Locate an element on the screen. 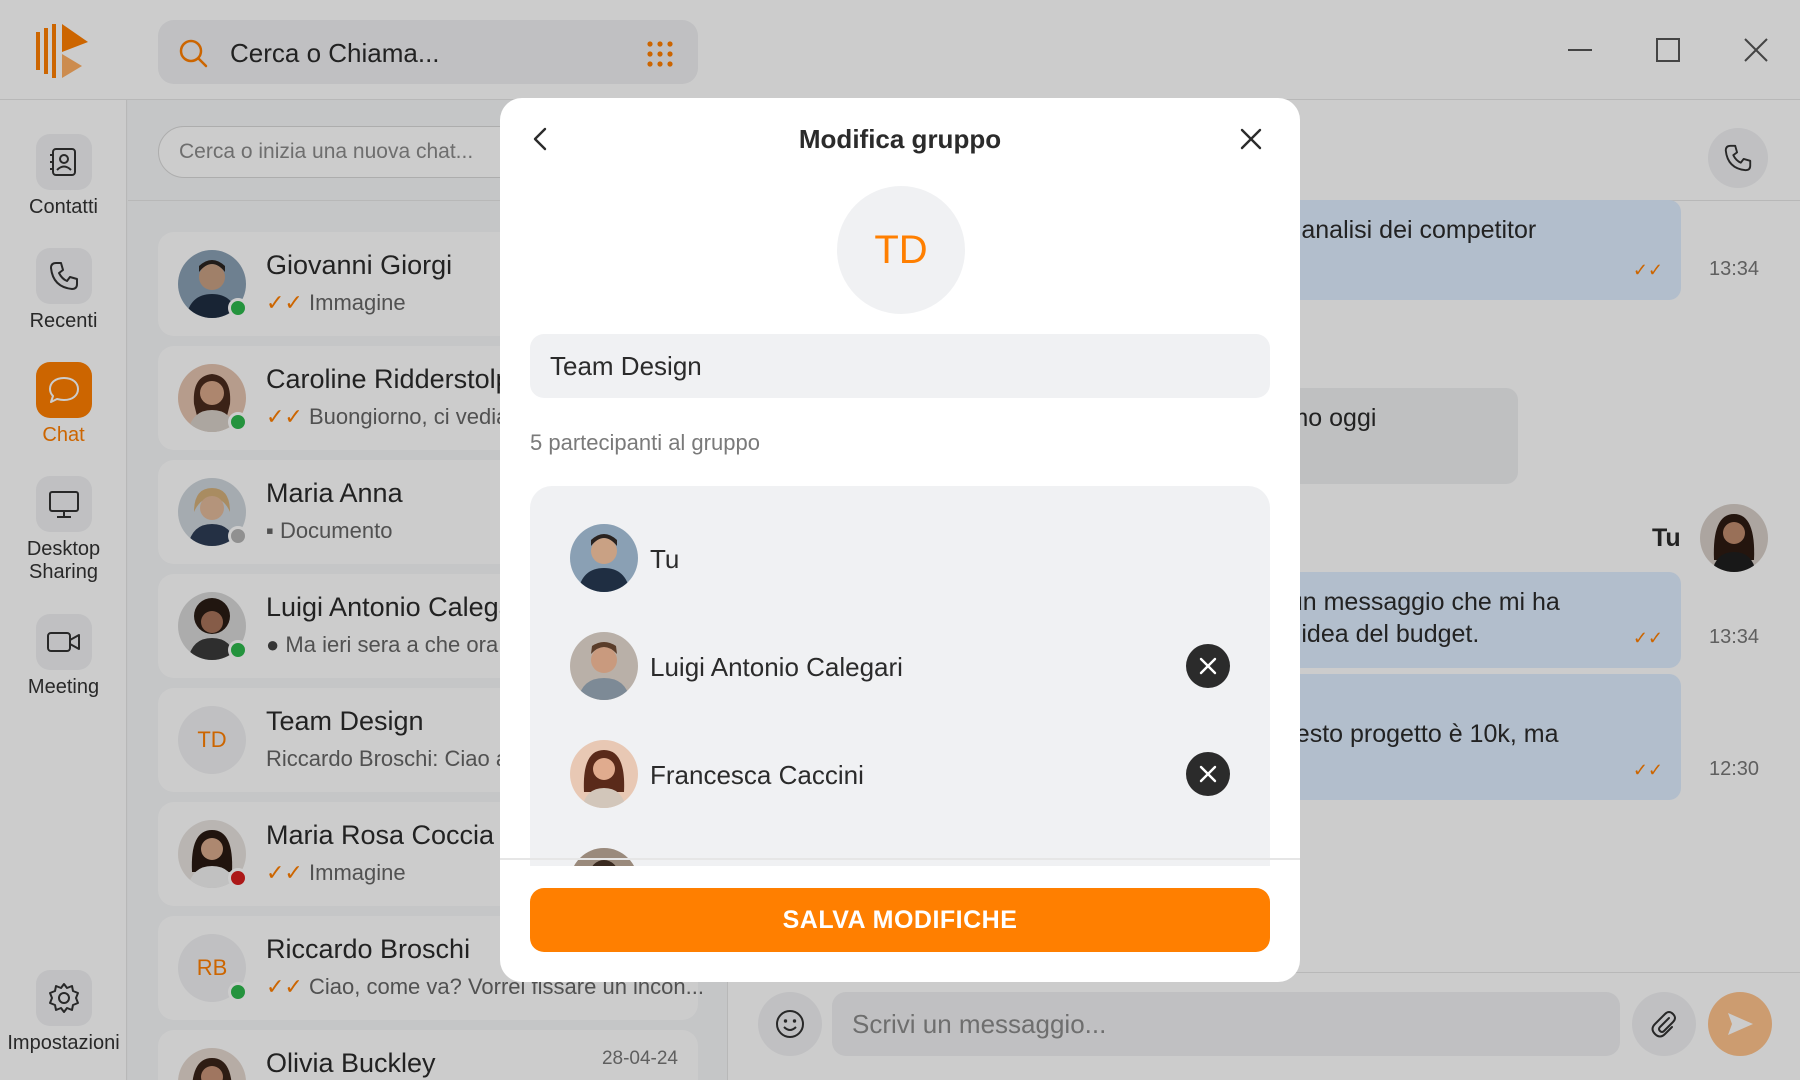 The image size is (1800, 1080). participant-name: Luigi Antonio Calegari is located at coordinates (776, 667).